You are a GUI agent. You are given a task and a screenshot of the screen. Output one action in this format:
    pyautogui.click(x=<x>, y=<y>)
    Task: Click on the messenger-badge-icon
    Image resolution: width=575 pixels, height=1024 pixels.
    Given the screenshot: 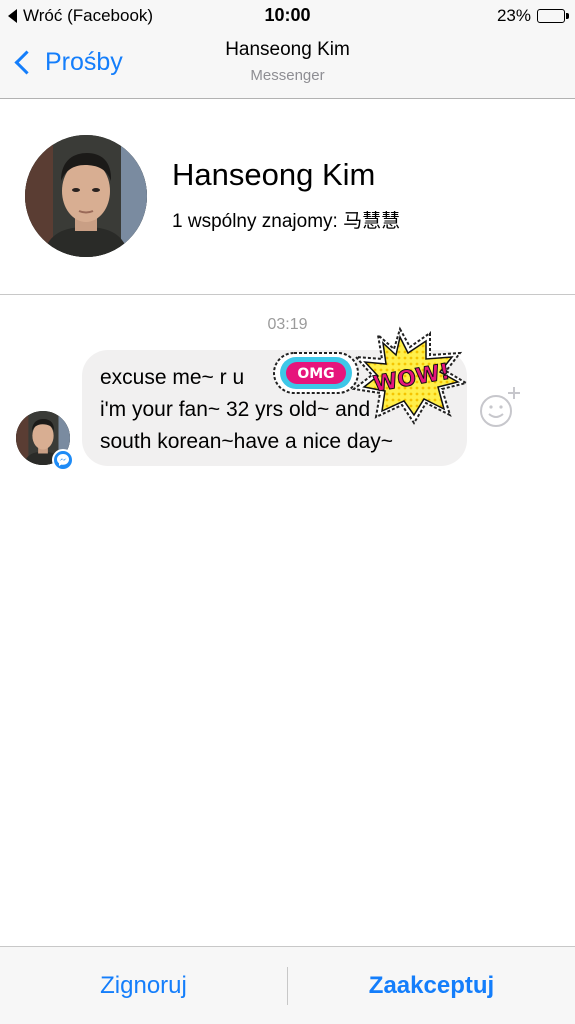 What is the action you would take?
    pyautogui.click(x=63, y=460)
    